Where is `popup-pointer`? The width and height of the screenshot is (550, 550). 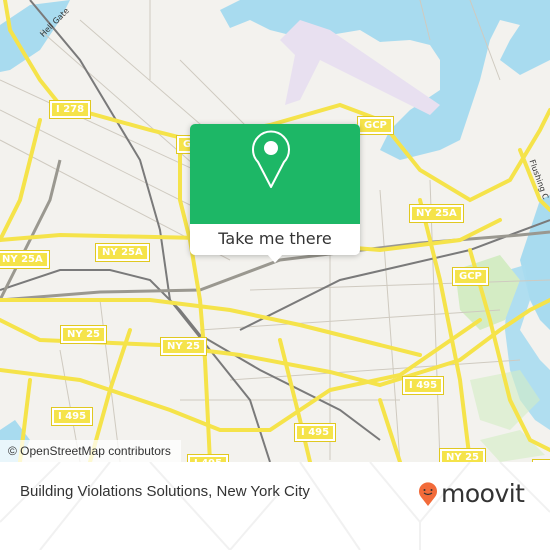
popup-pointer is located at coordinates (275, 258).